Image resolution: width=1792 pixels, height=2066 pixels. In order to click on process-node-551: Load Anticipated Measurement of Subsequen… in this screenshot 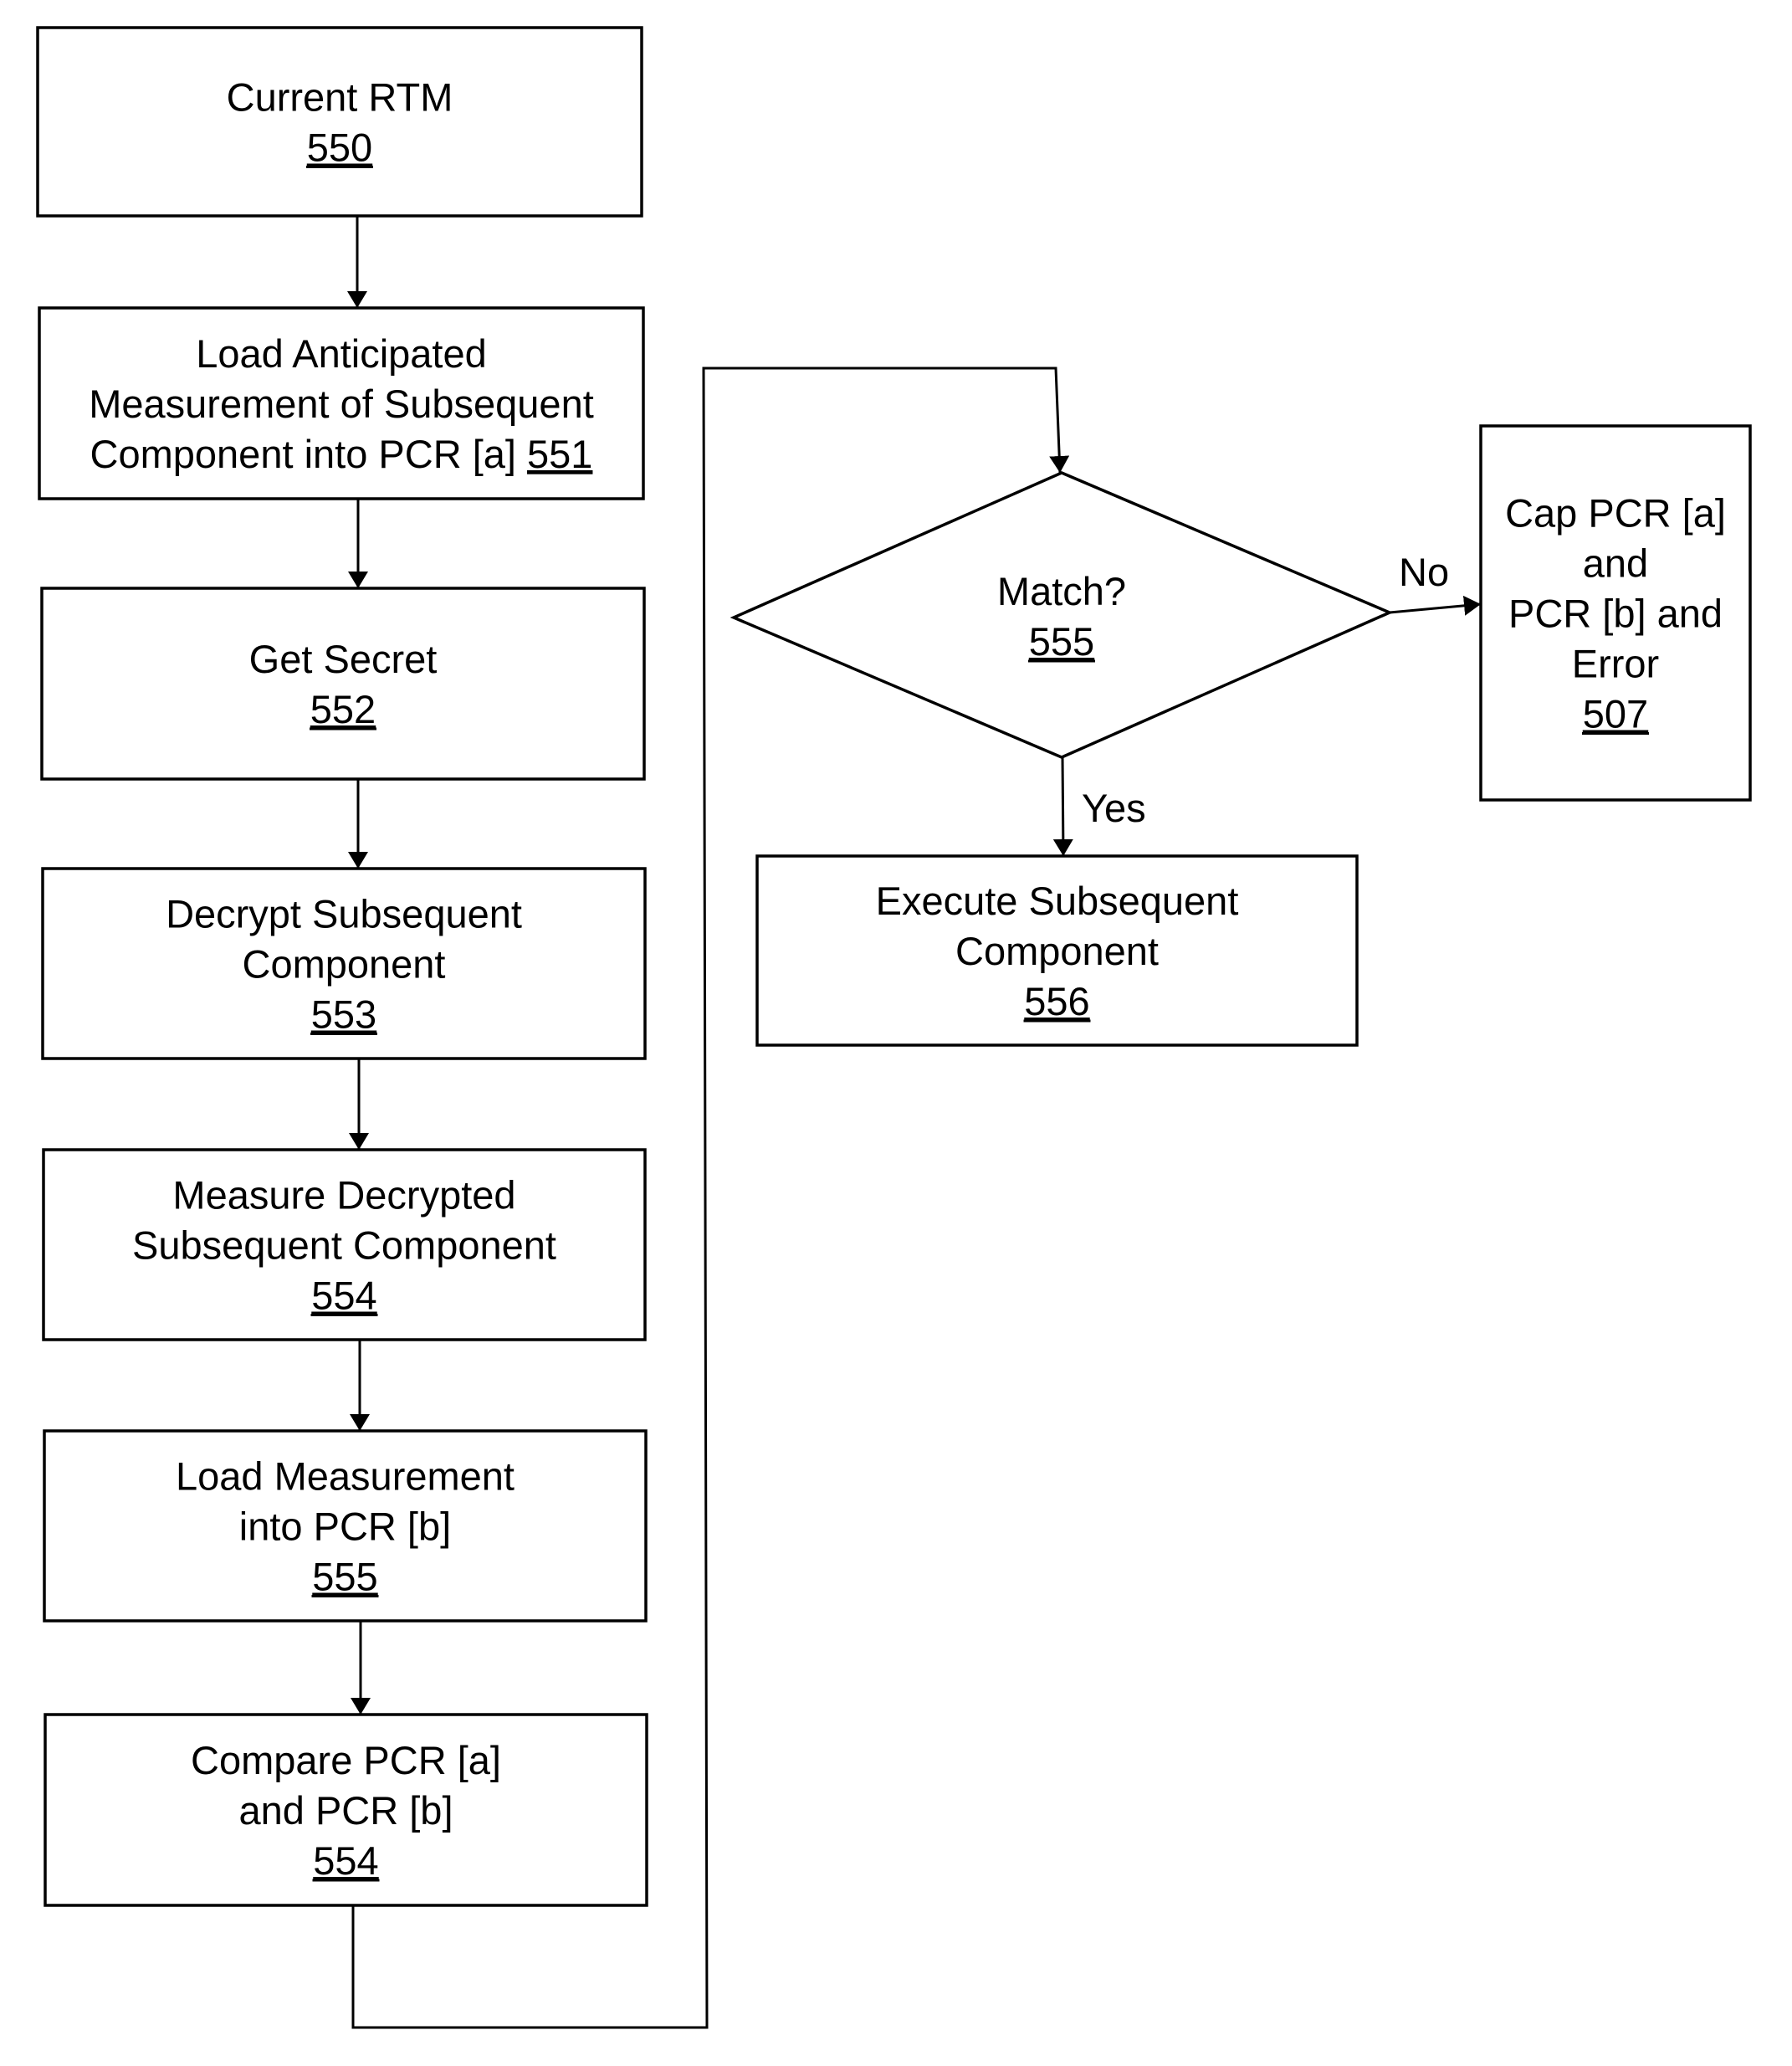, I will do `click(341, 403)`.